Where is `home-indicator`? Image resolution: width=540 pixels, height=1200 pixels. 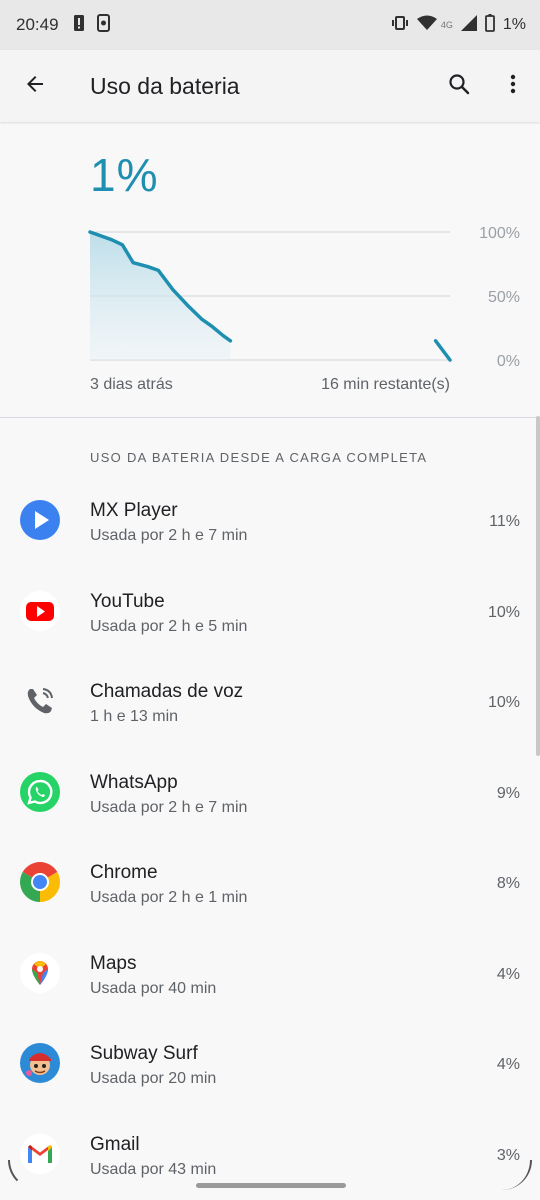
home-indicator is located at coordinates (271, 1185).